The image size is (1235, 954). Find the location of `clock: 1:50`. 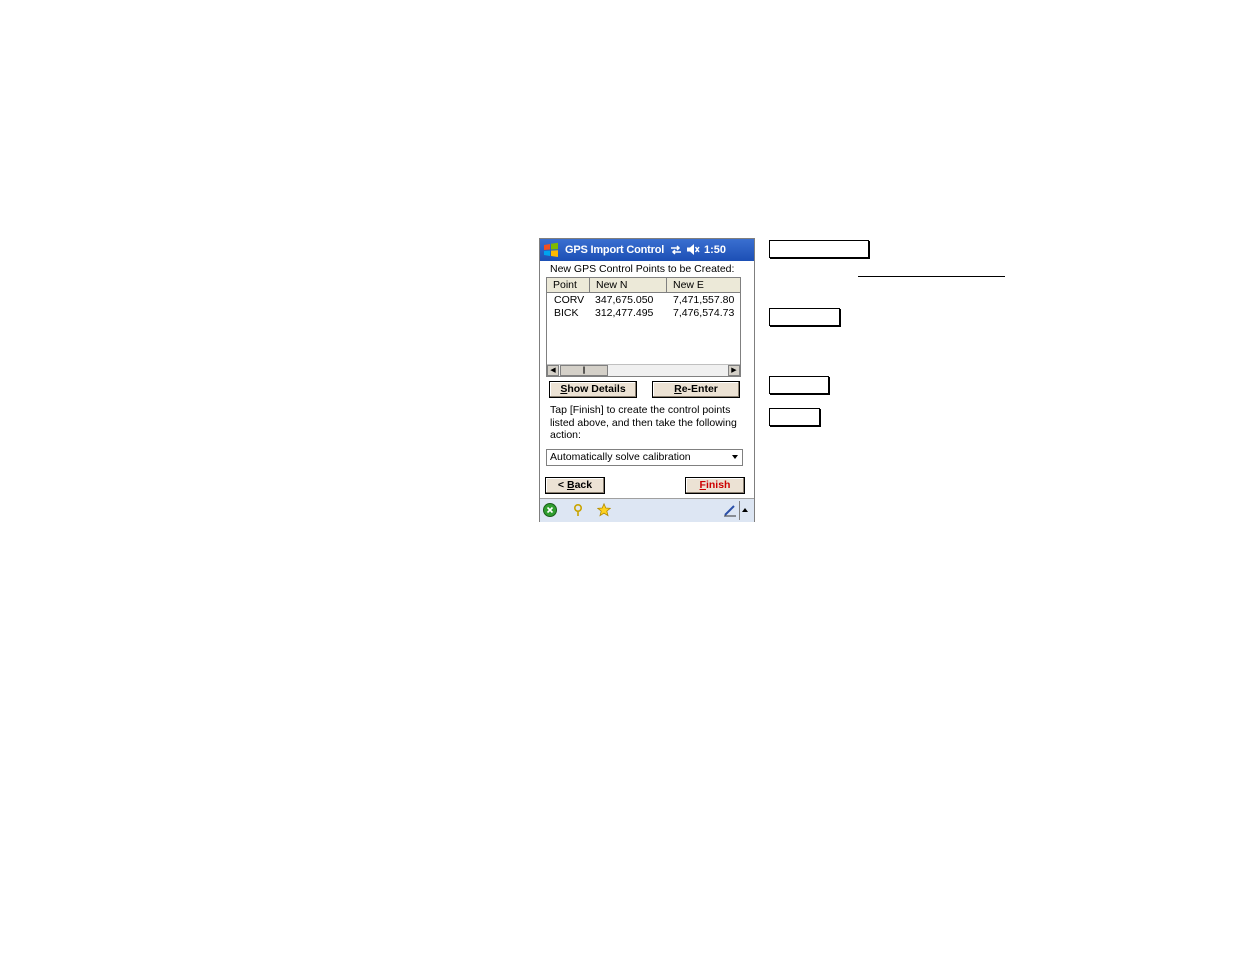

clock: 1:50 is located at coordinates (715, 250).